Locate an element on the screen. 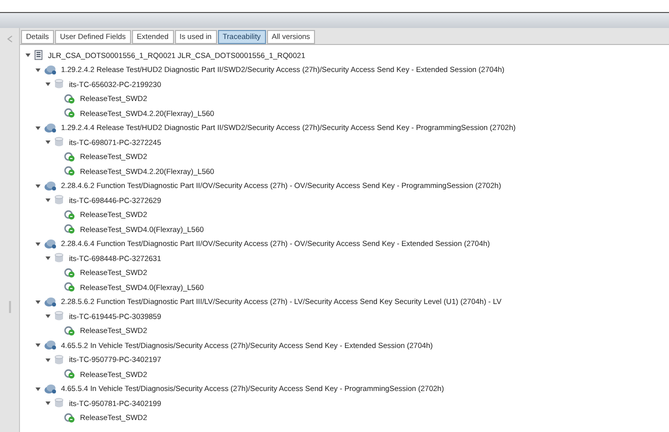  document-icon is located at coordinates (38, 55).